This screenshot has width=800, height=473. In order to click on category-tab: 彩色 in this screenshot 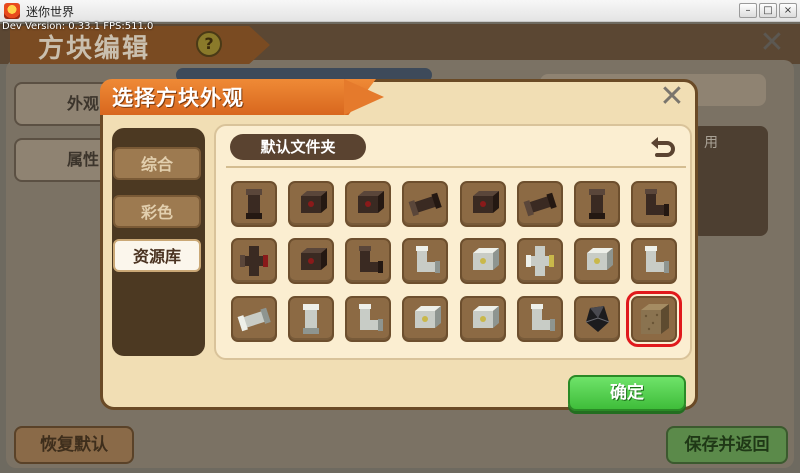, I will do `click(157, 211)`.